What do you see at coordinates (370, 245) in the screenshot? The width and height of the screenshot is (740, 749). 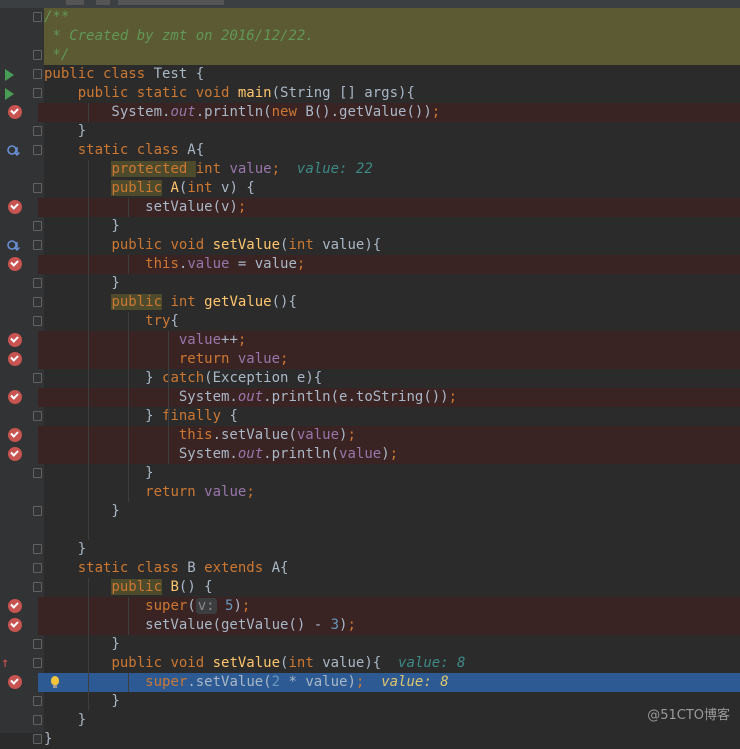 I see `code-line: public void setValue(int value){` at bounding box center [370, 245].